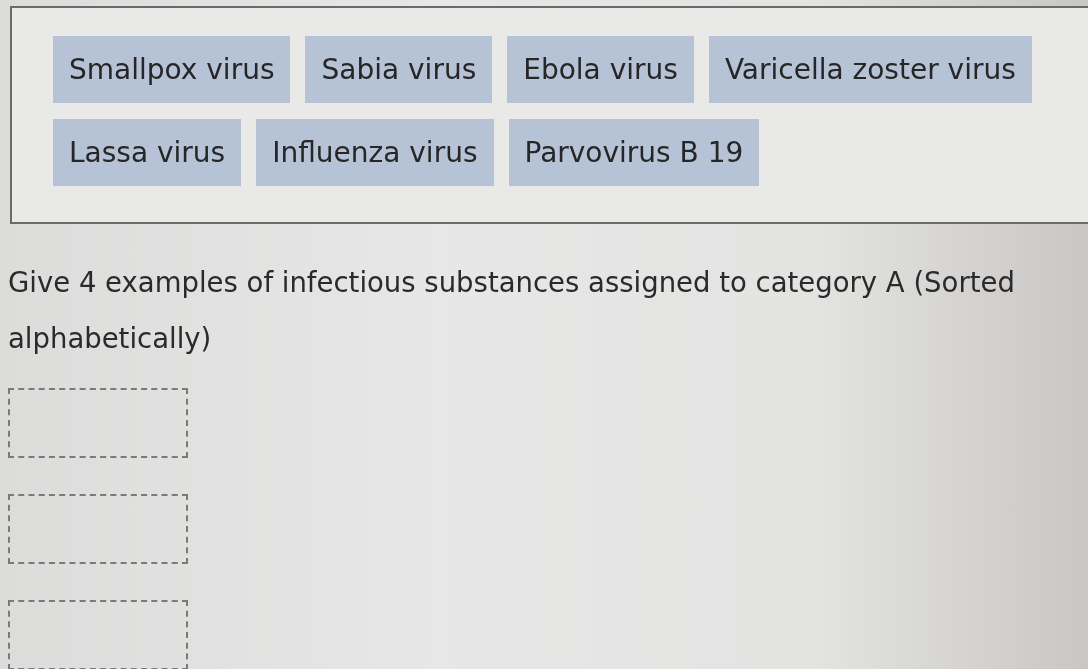  What do you see at coordinates (634, 152) in the screenshot?
I see `drag-item: Parvovirus B 19` at bounding box center [634, 152].